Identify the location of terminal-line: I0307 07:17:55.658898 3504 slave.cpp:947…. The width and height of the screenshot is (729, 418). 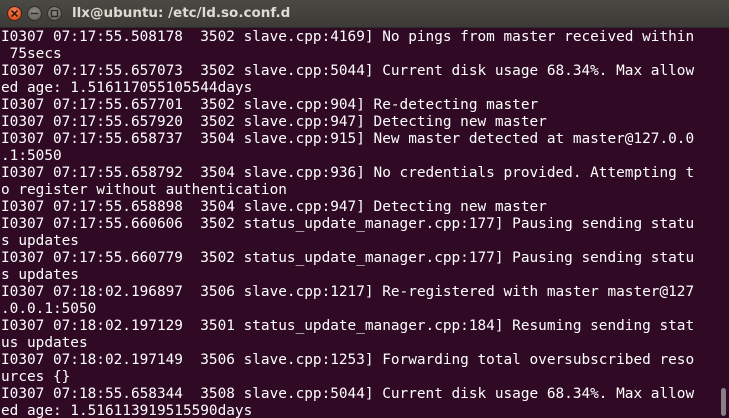
(274, 207).